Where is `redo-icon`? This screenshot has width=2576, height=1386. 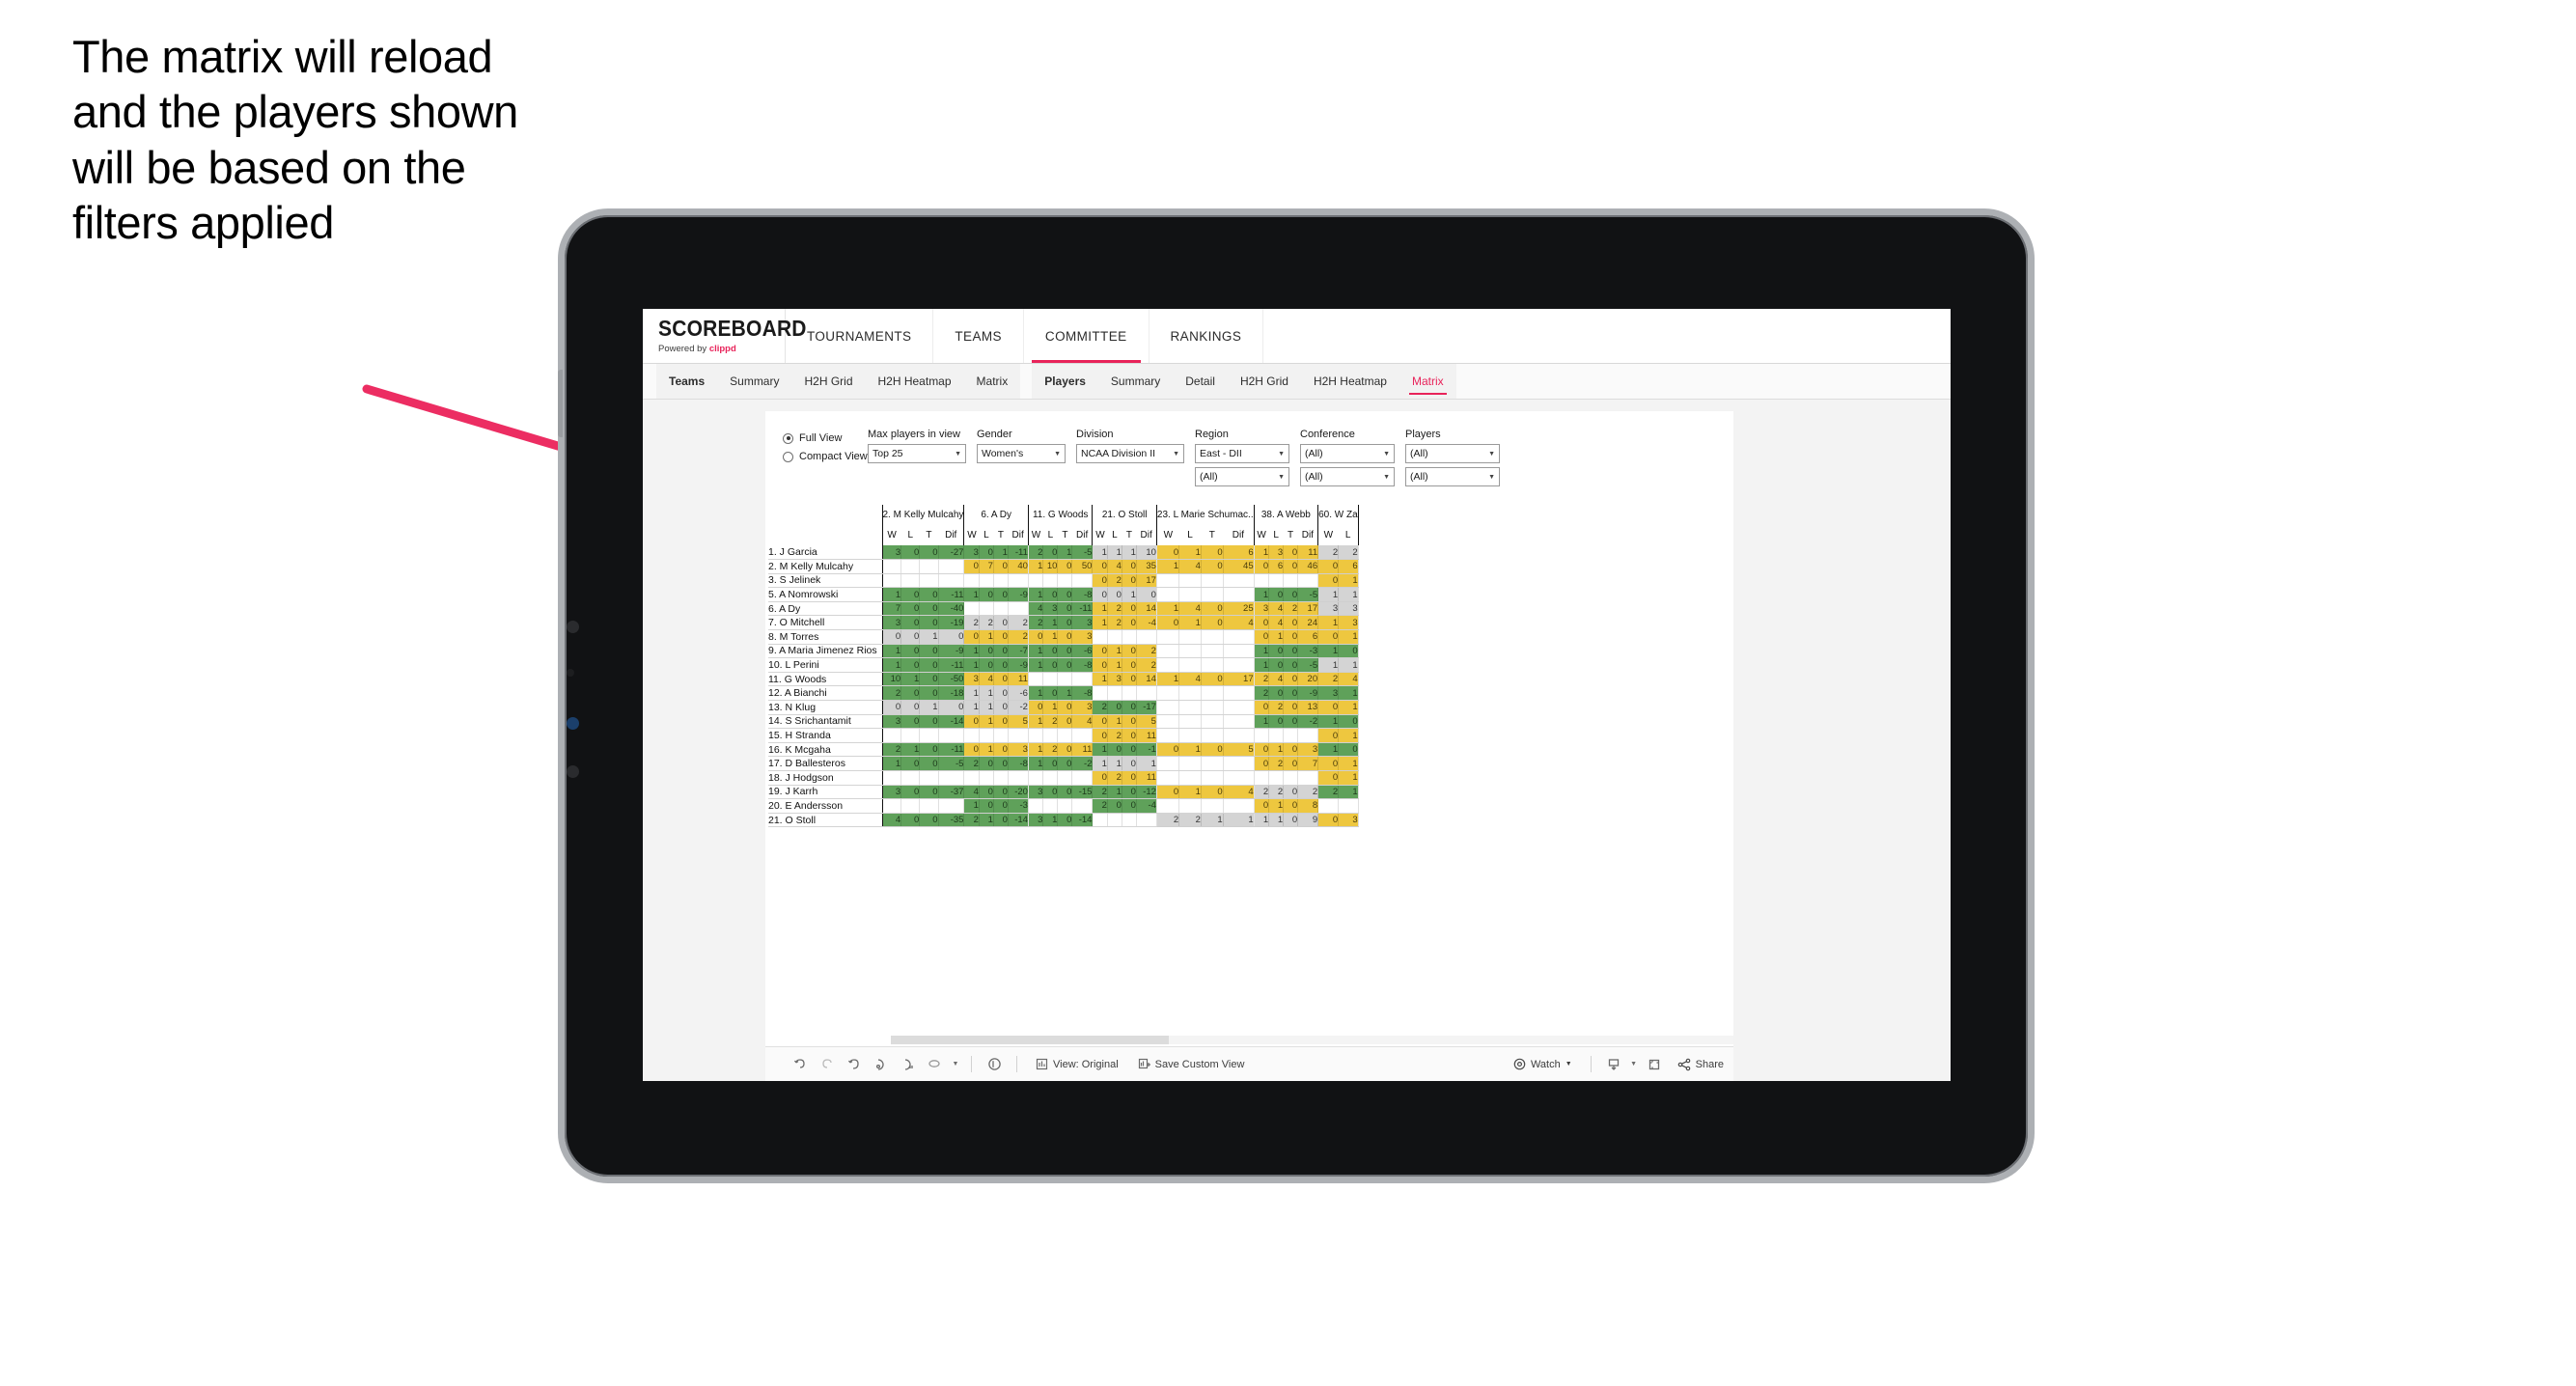 redo-icon is located at coordinates (827, 1064).